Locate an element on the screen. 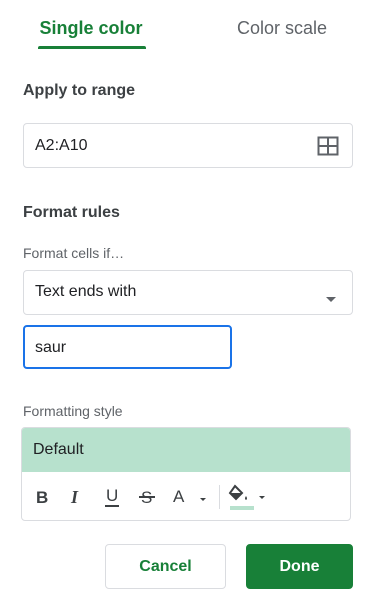  italic-icon: I is located at coordinates (76, 497).